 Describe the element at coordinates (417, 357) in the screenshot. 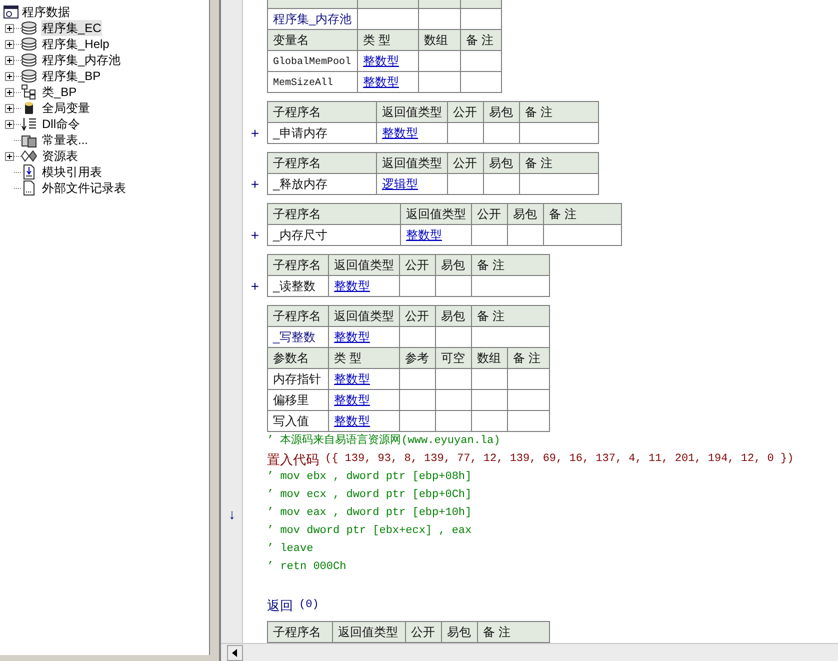

I see `column-header: 参考` at that location.